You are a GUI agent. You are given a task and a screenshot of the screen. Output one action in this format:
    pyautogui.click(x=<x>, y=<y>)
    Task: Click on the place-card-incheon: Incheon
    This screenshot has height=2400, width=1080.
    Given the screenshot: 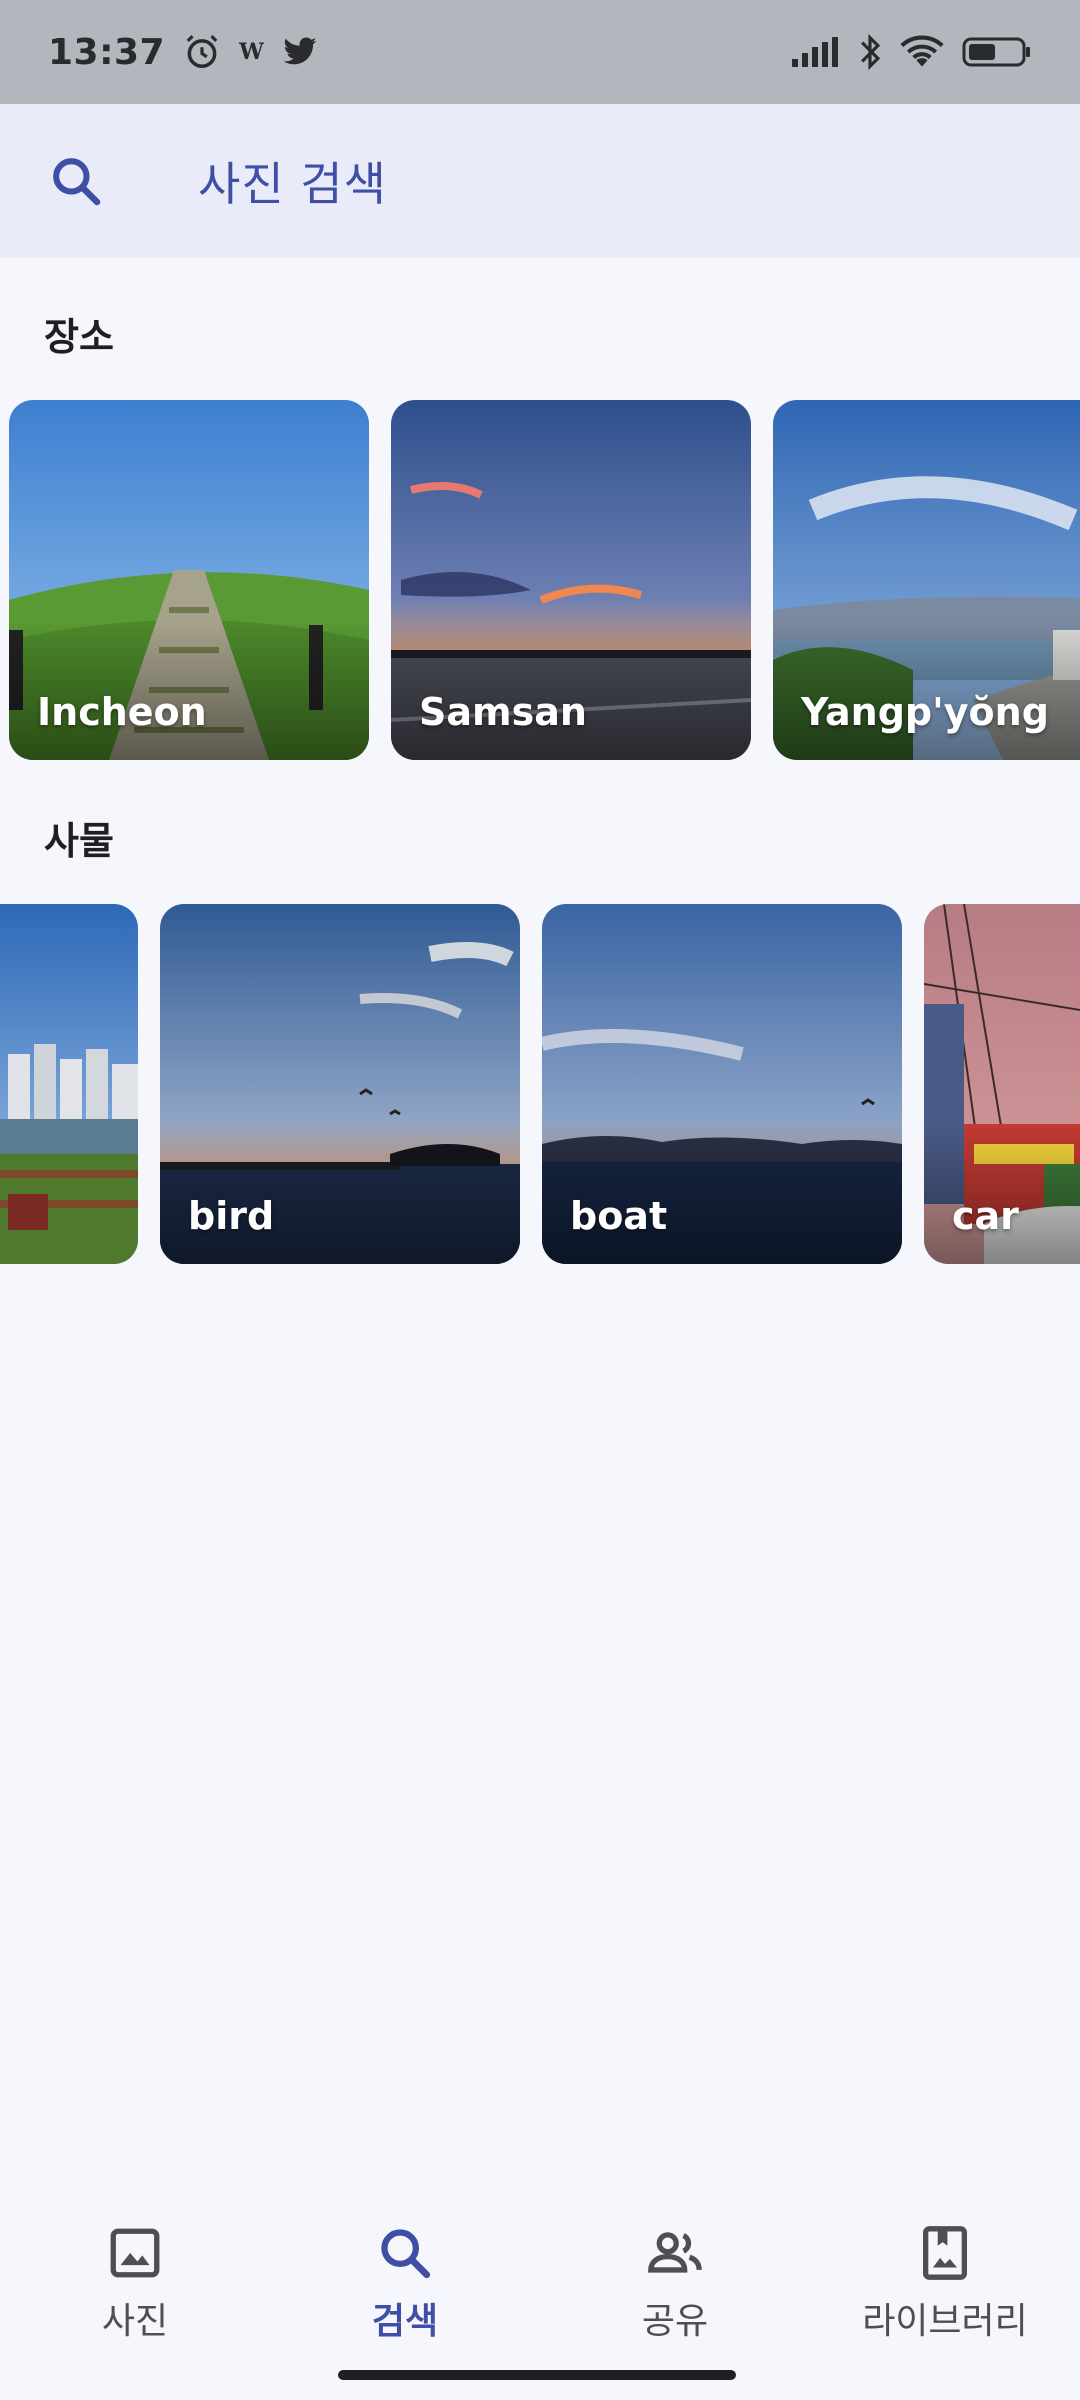 What is the action you would take?
    pyautogui.click(x=189, y=580)
    